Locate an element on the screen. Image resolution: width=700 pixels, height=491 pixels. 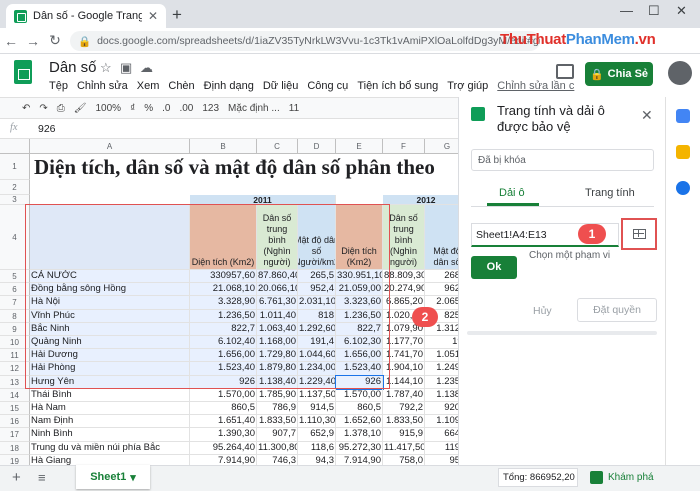
value-cell: 20.274,90 is located at coordinates (404, 290).